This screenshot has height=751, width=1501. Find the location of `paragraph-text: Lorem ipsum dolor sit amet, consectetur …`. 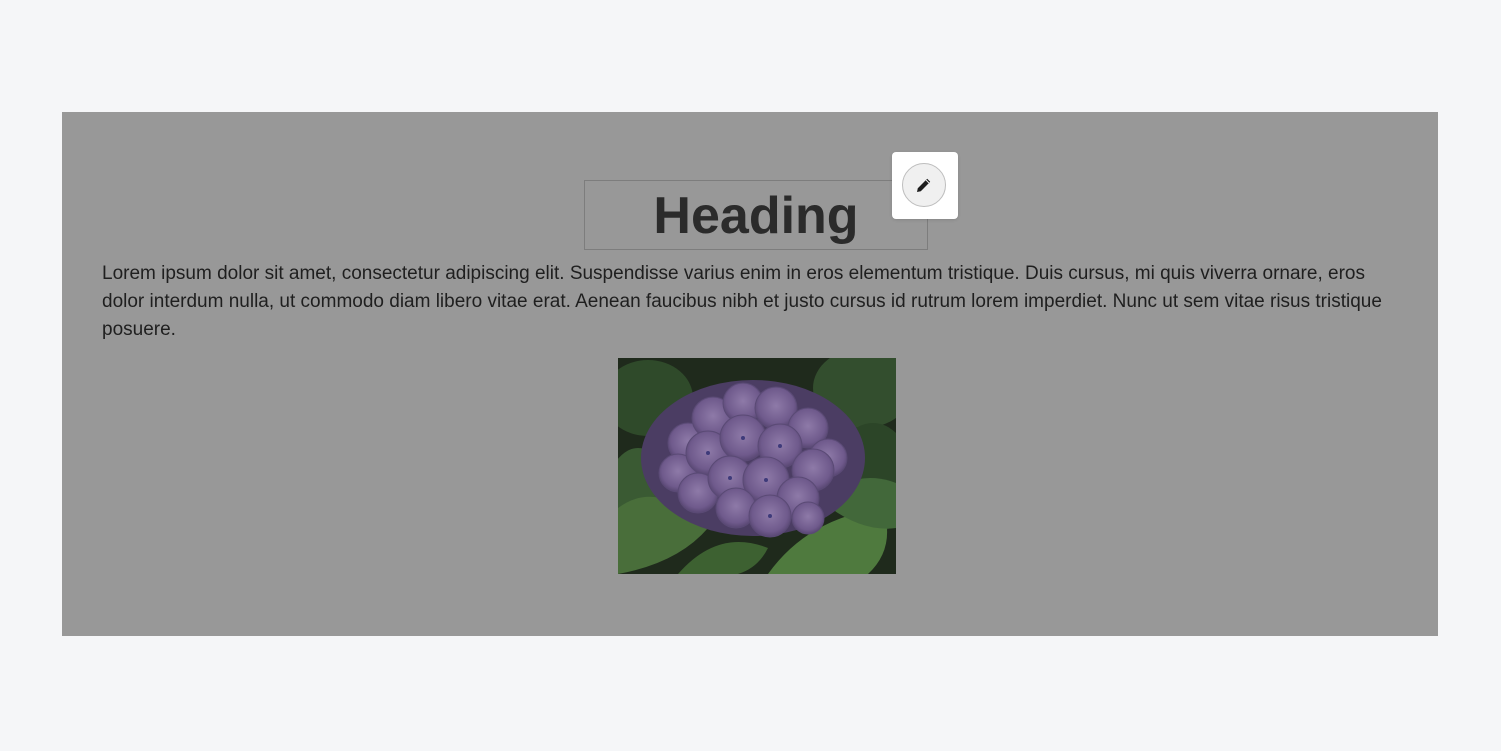

paragraph-text: Lorem ipsum dolor sit amet, consectetur … is located at coordinates (742, 301).